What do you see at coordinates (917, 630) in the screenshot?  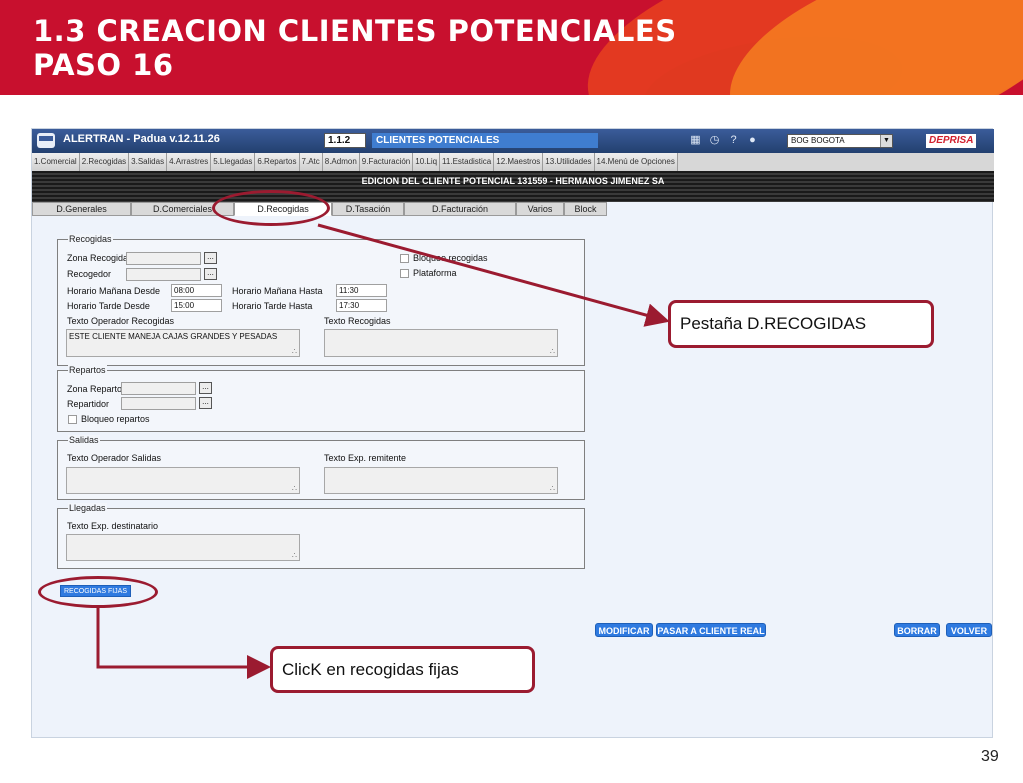 I see `borrar-button: BORRAR` at bounding box center [917, 630].